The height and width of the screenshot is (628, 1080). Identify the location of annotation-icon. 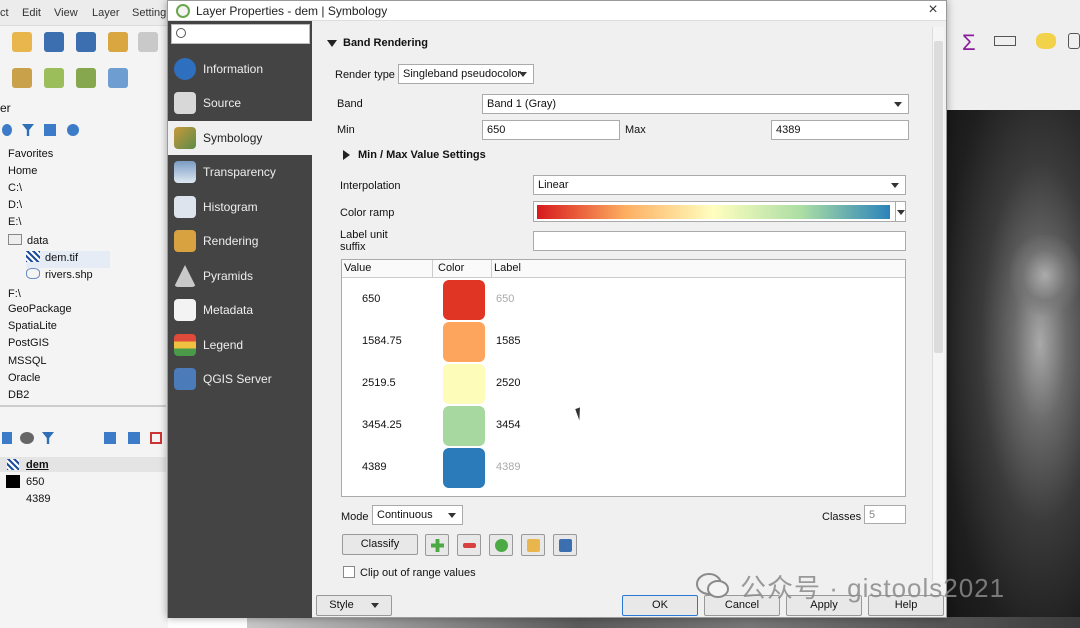
(1046, 41).